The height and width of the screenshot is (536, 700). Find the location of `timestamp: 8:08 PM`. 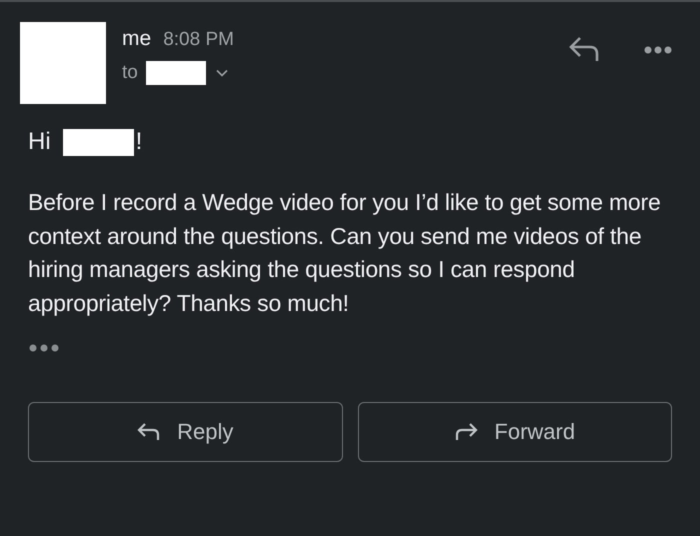

timestamp: 8:08 PM is located at coordinates (198, 40).